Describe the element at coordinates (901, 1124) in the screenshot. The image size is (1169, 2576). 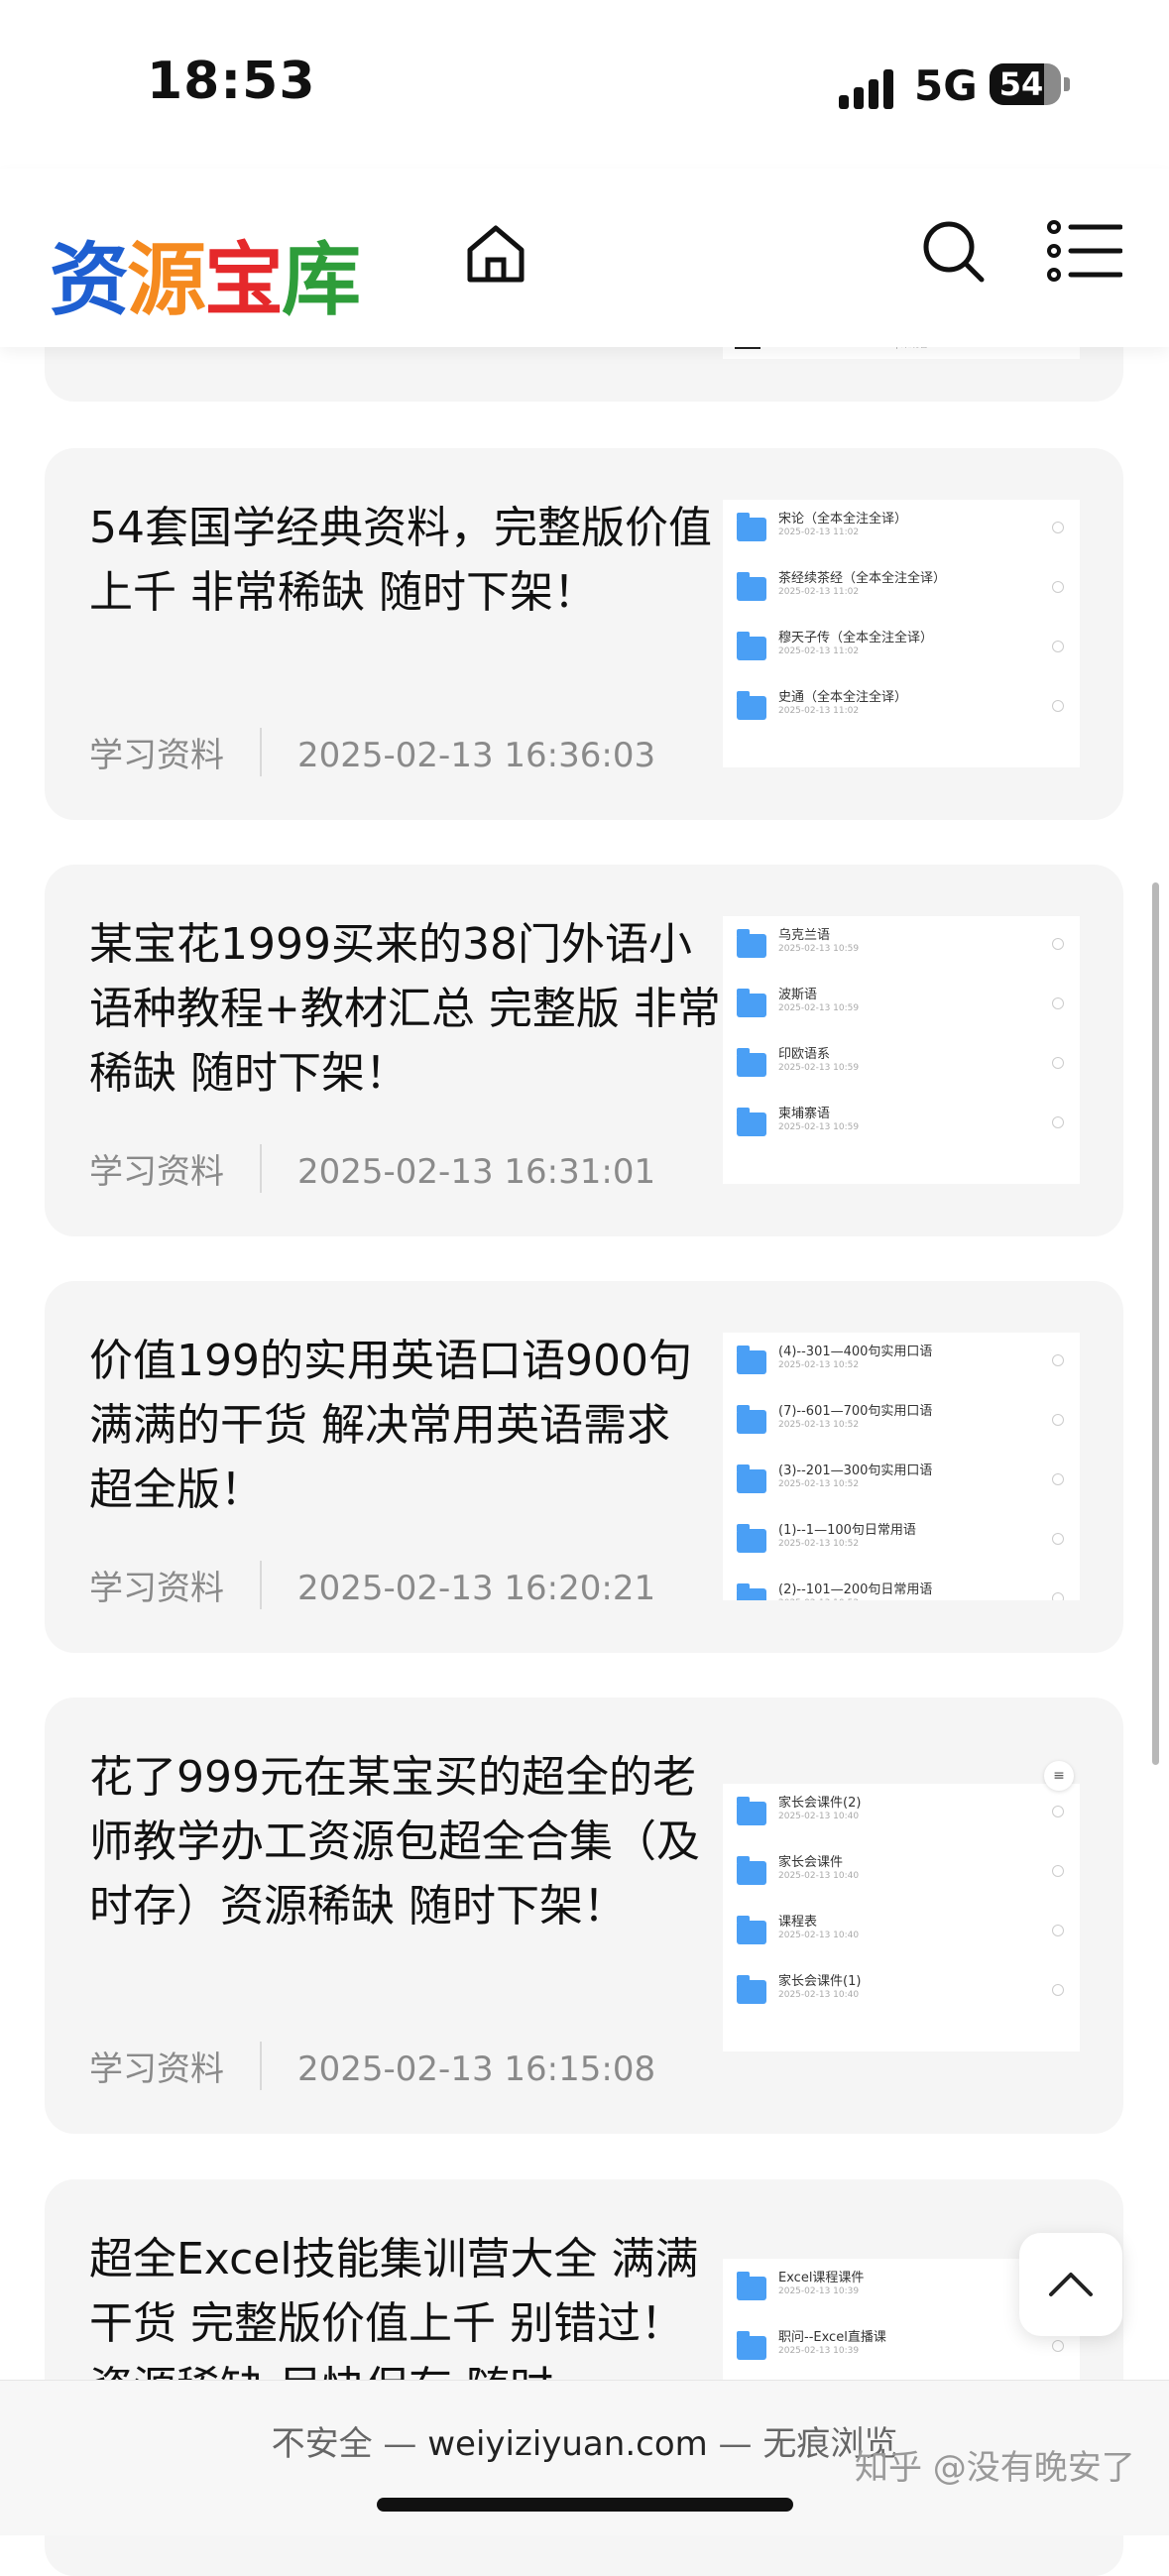
I see `file-row: 柬埔寨语 2025-02-13 10:59` at that location.